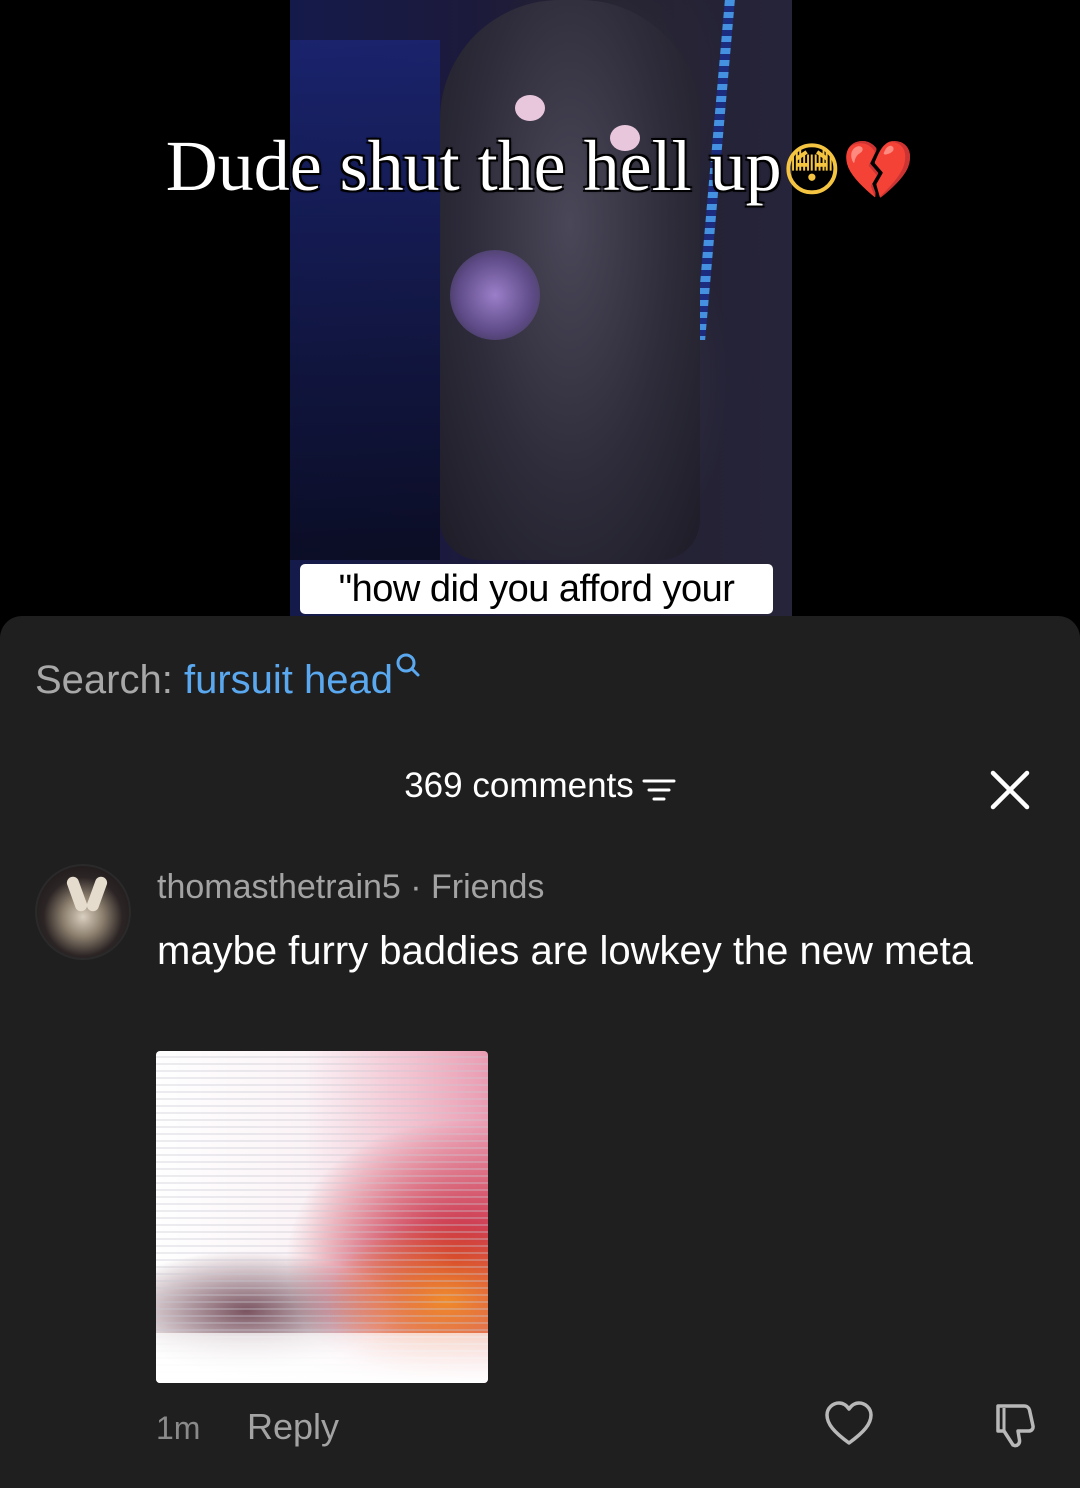  I want to click on video-caption: "how did you afford your, so click(536, 589).